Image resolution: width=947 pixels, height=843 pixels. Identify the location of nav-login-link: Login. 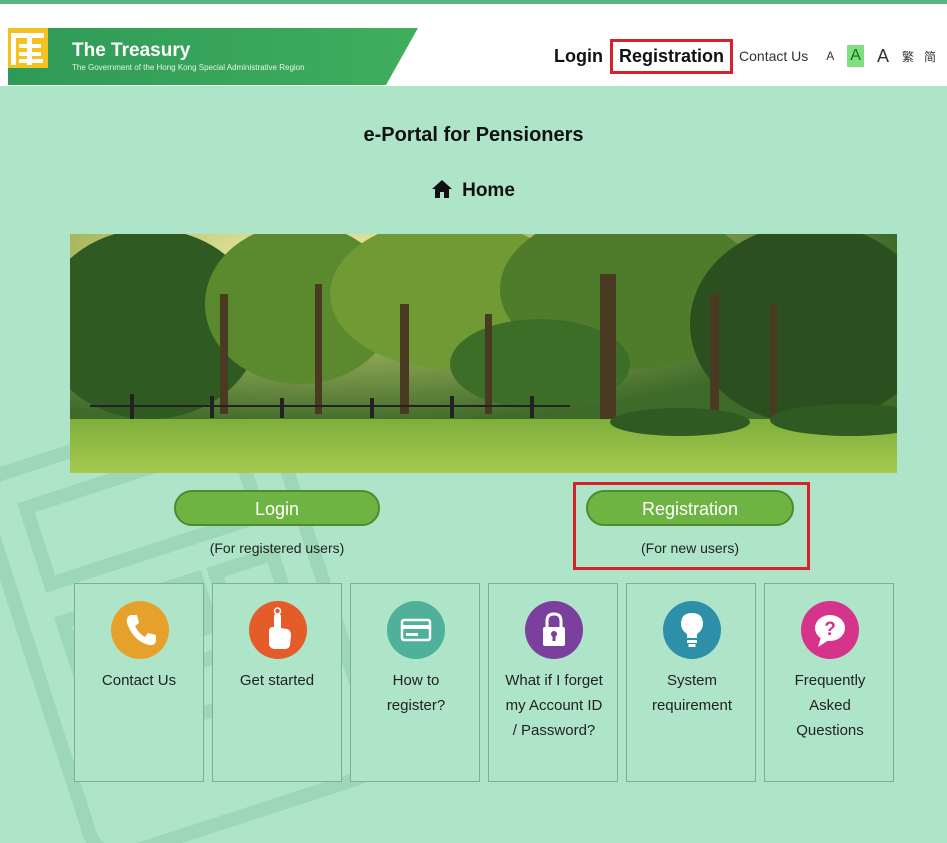
(578, 56).